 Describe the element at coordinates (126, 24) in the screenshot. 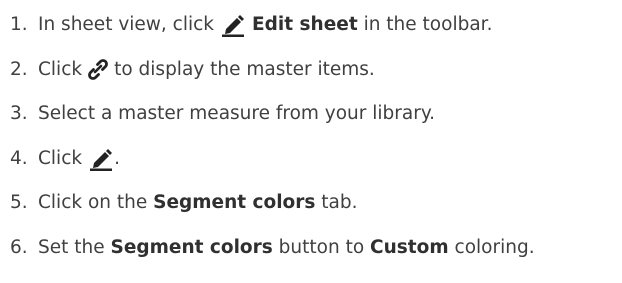

I see `step-text-part: In sheet view, click` at that location.